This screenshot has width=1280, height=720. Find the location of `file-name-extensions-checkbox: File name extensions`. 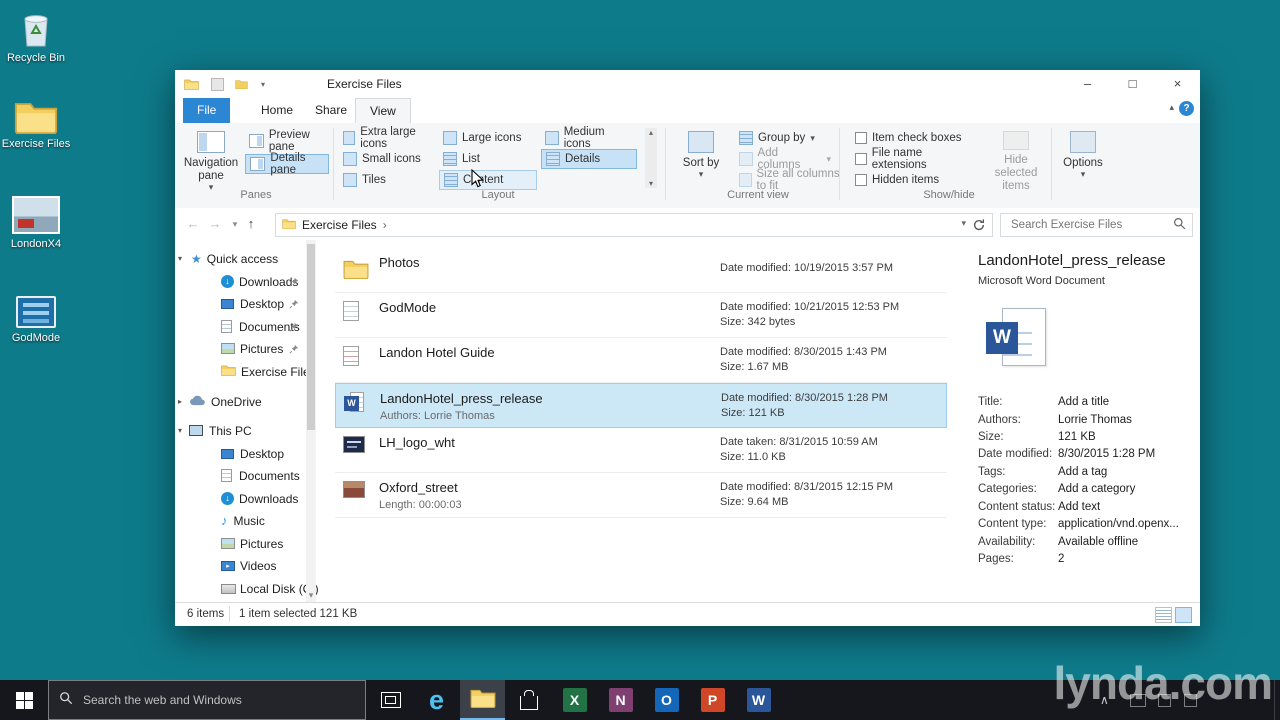

file-name-extensions-checkbox: File name extensions is located at coordinates (916, 159).